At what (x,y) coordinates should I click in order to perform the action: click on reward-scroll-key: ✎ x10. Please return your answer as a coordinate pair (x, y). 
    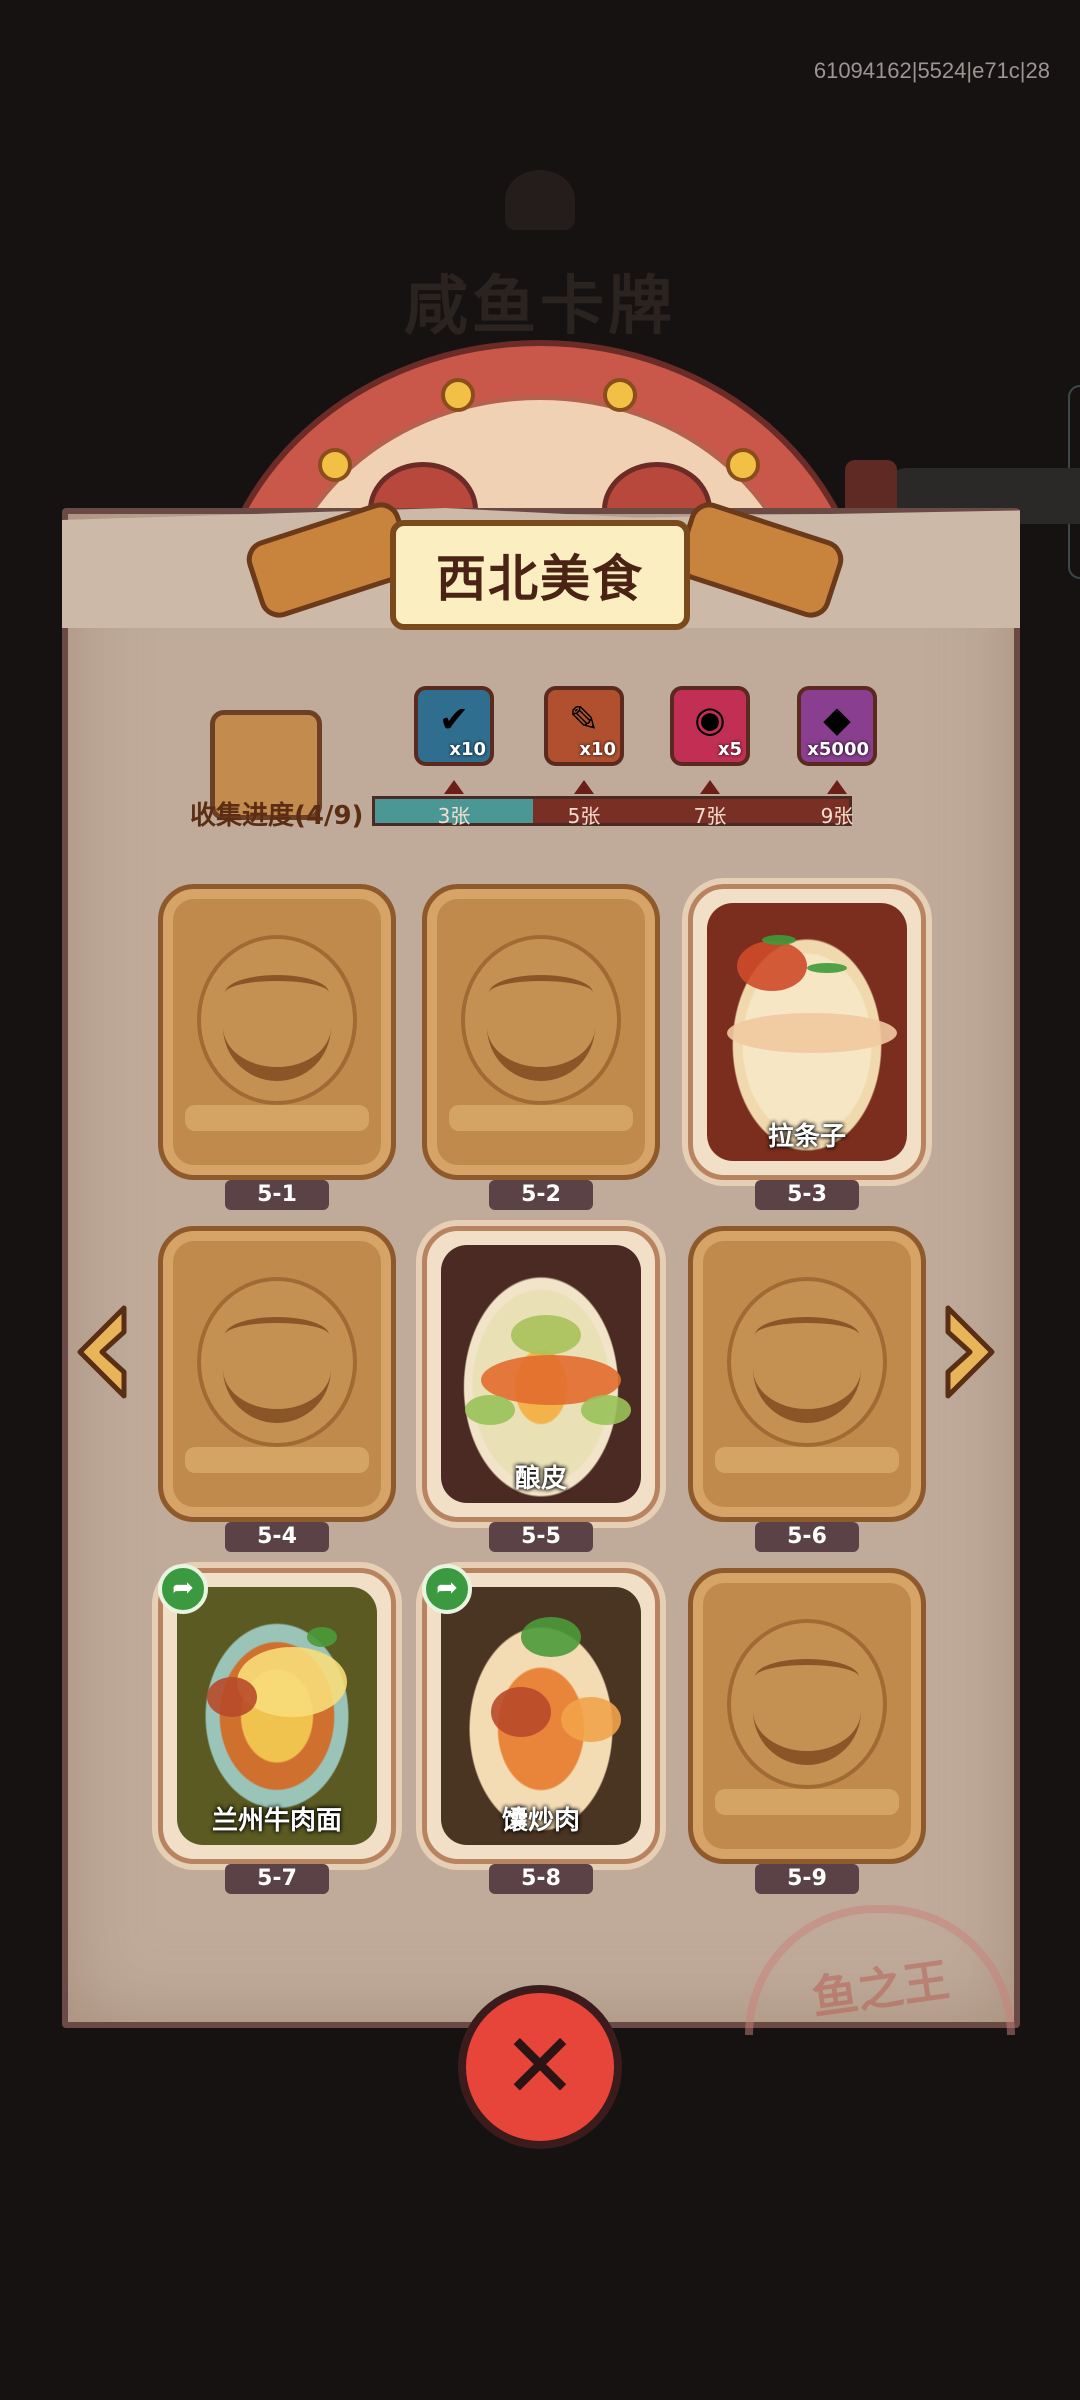
    Looking at the image, I should click on (584, 726).